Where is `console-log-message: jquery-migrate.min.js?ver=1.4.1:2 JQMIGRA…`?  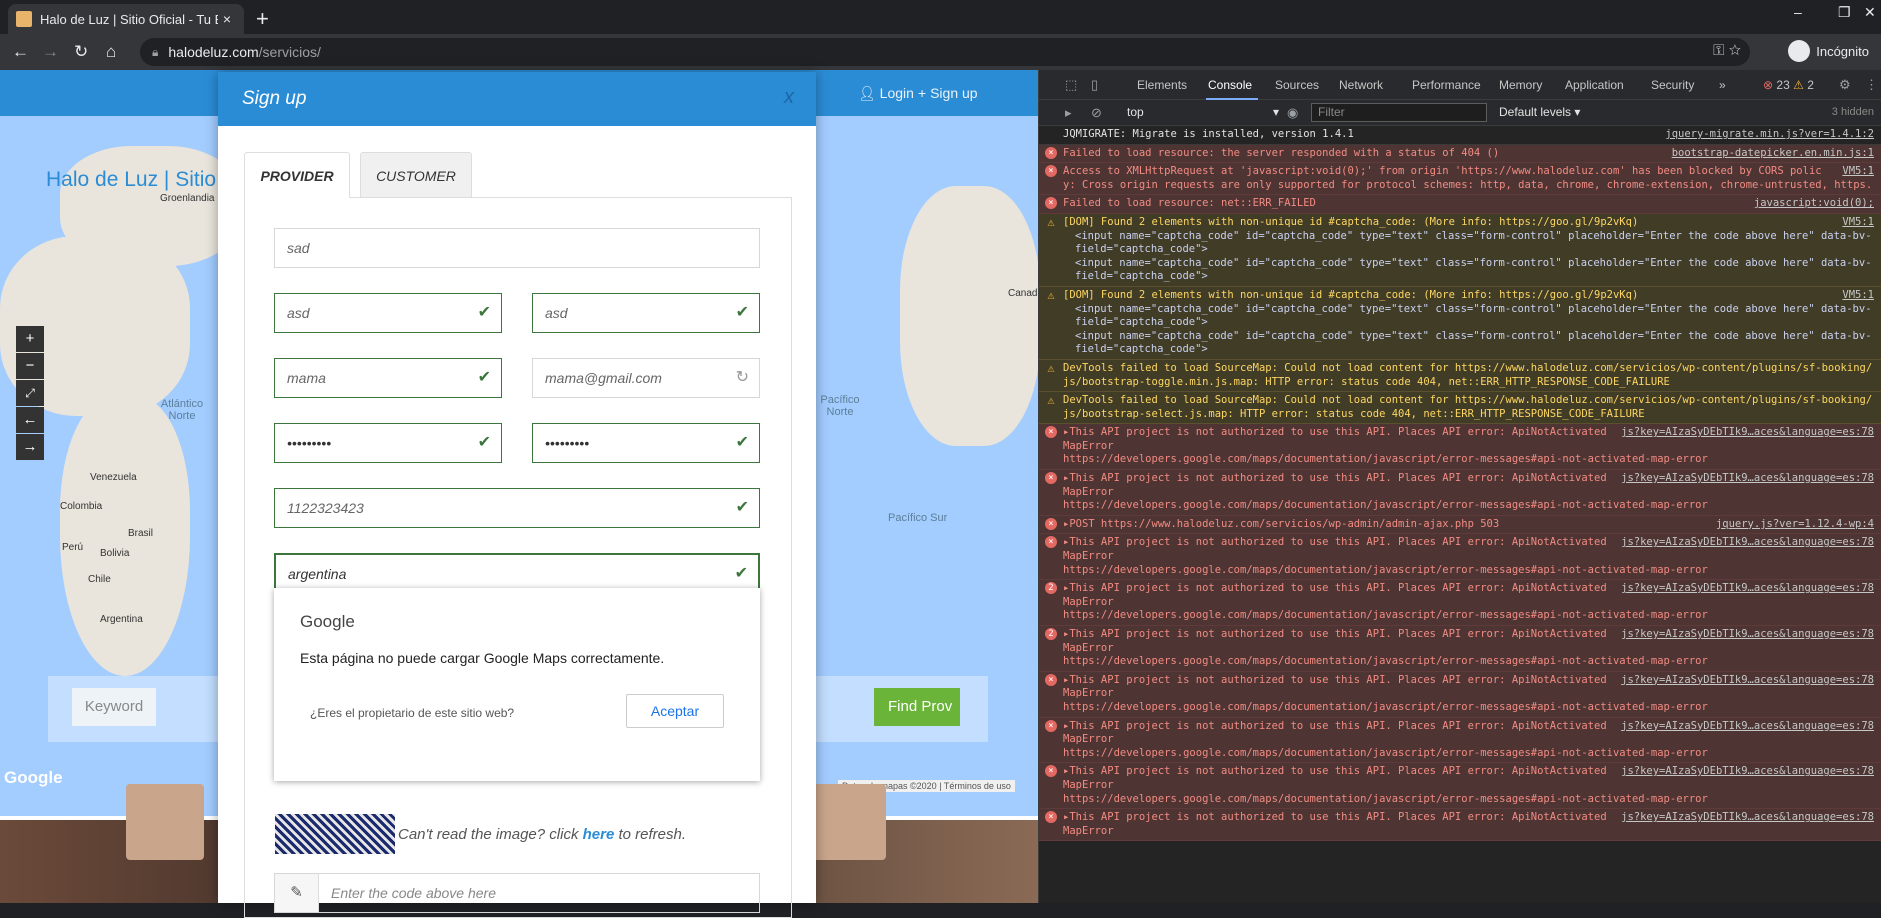
console-log-message: jquery-migrate.min.js?ver=1.4.1:2 JQMIGRA… is located at coordinates (1460, 135).